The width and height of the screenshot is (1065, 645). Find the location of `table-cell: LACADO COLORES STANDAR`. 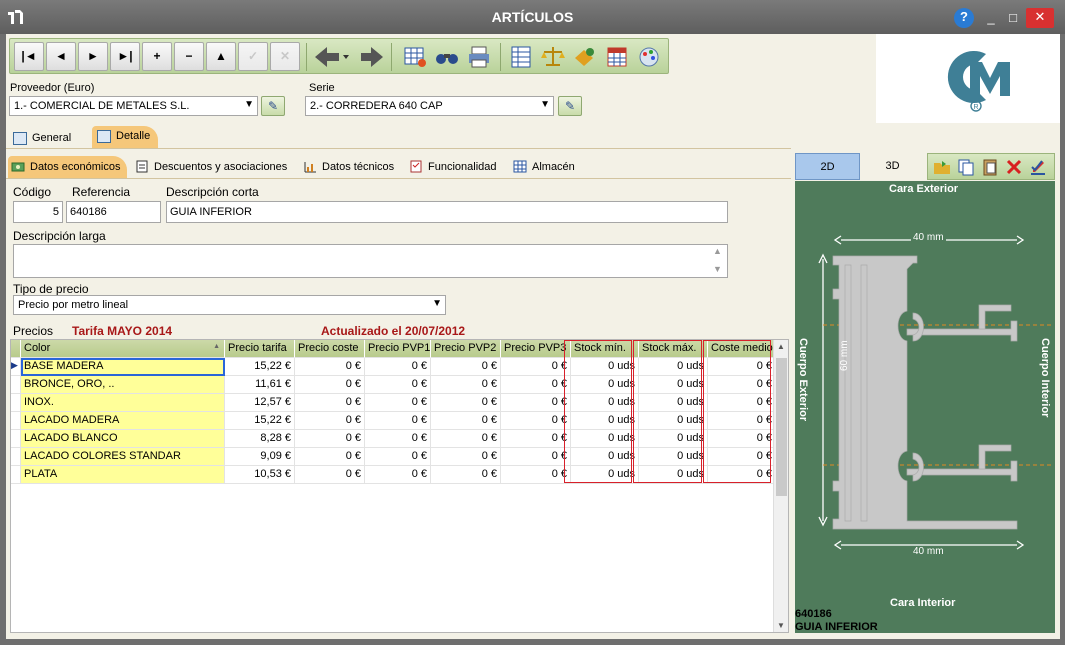

table-cell: LACADO COLORES STANDAR is located at coordinates (123, 457).